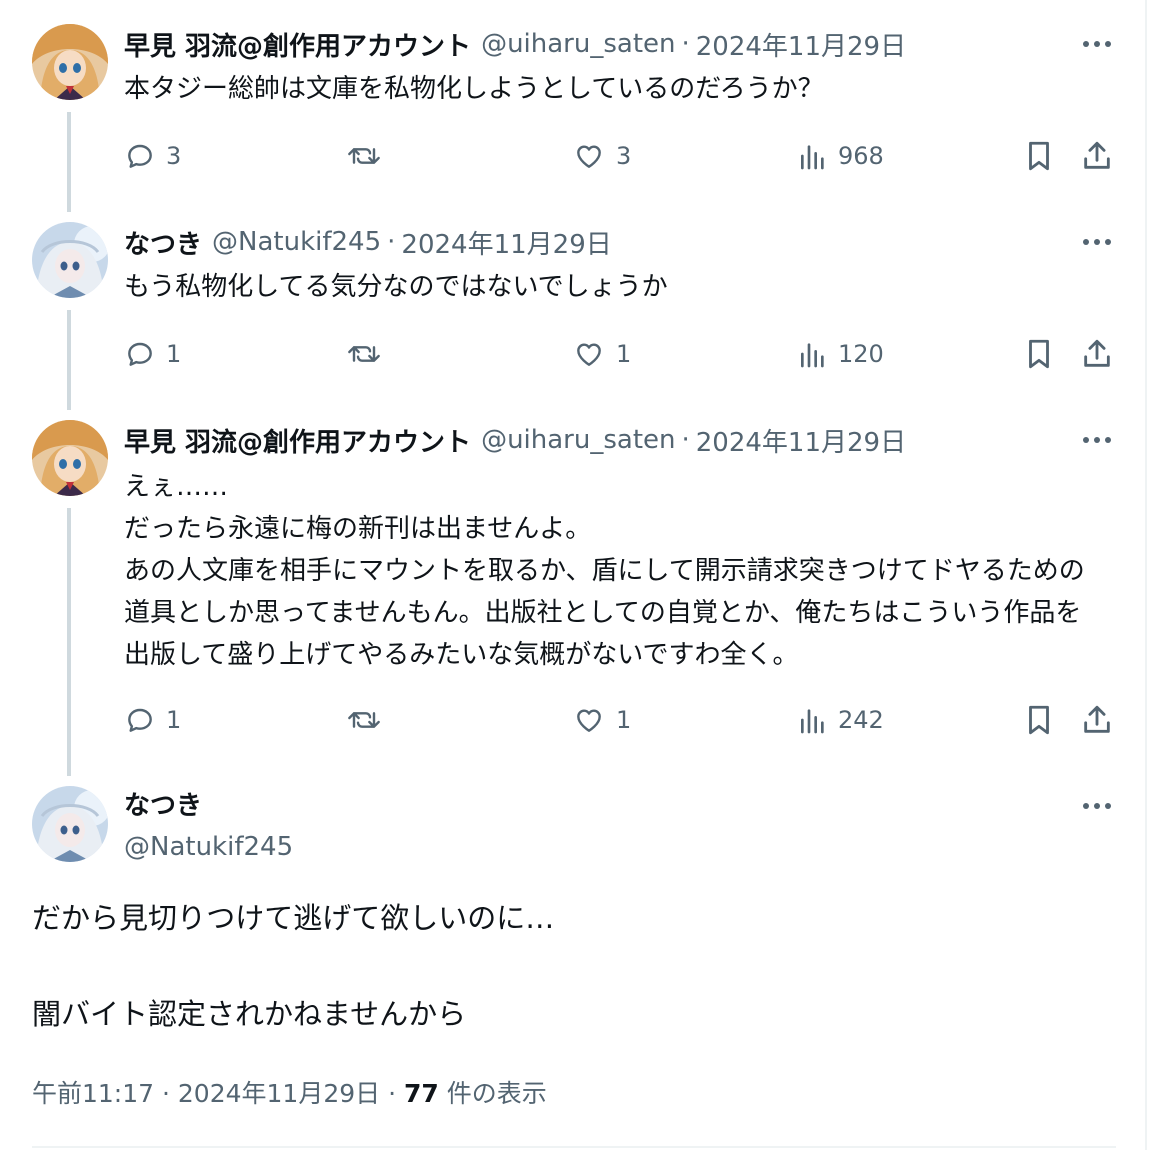 This screenshot has height=1150, width=1150. What do you see at coordinates (861, 720) in the screenshot?
I see `view-count: 242` at bounding box center [861, 720].